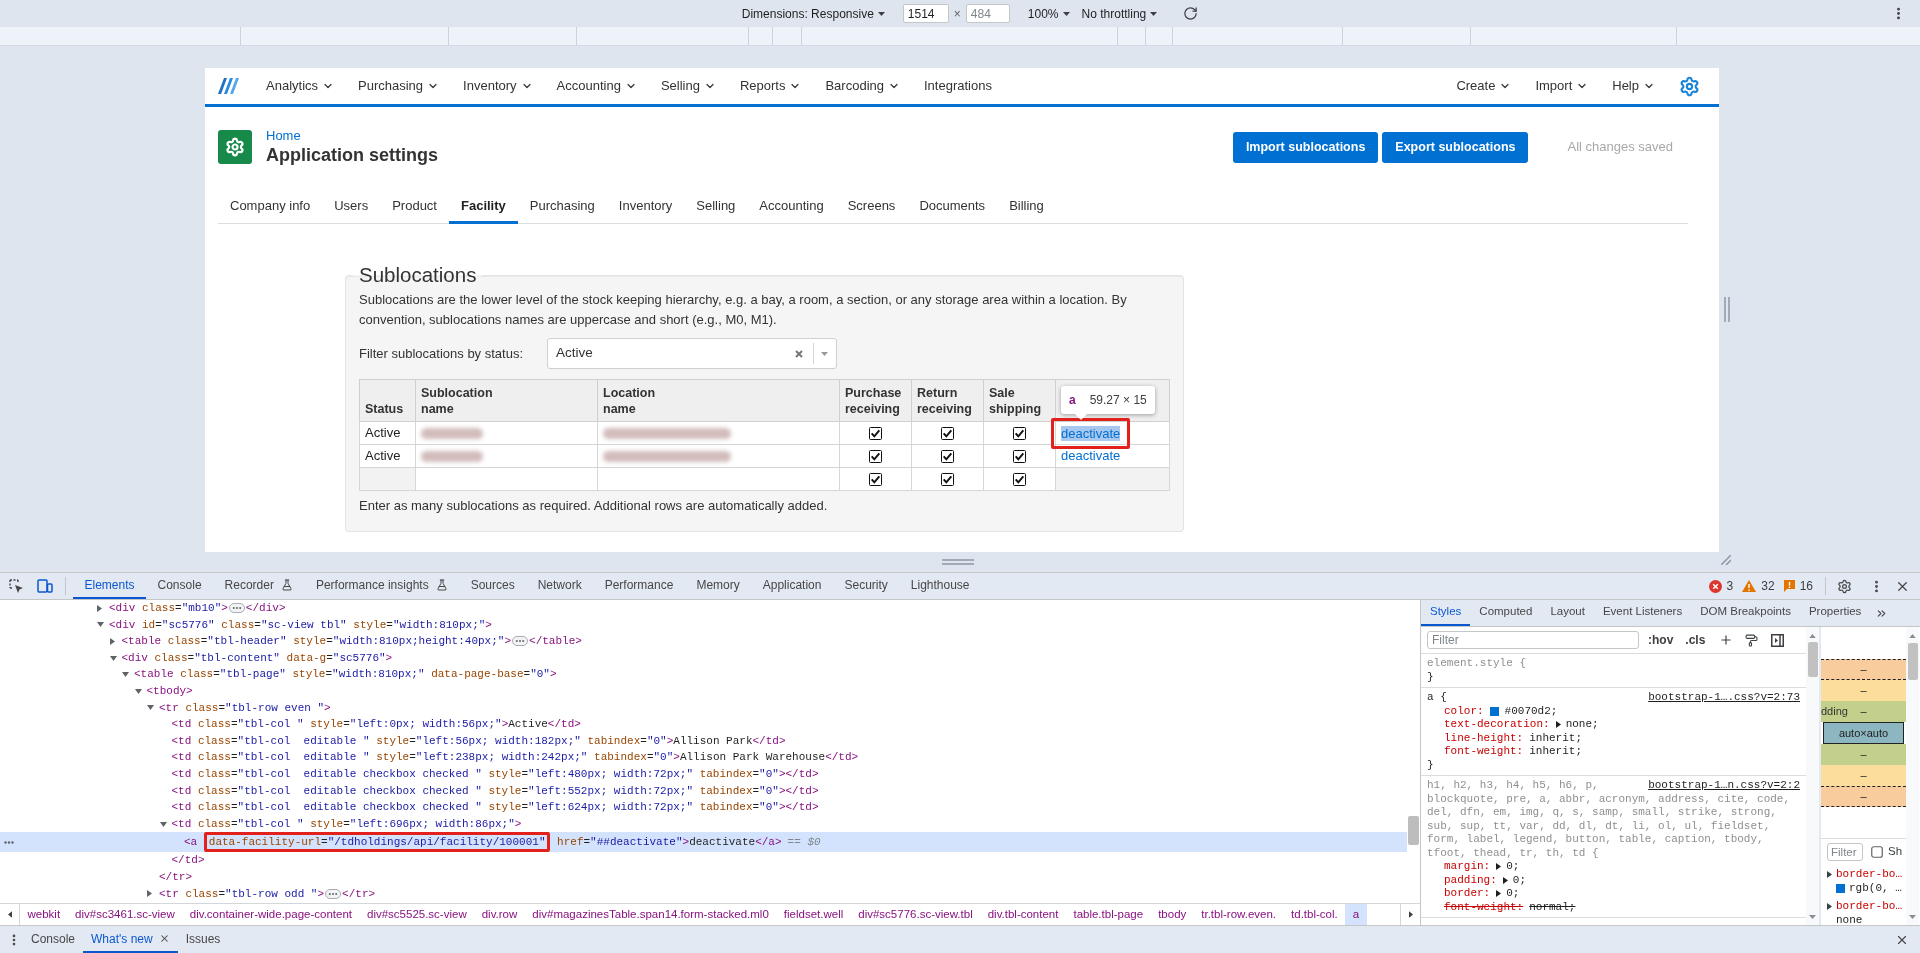 This screenshot has width=1920, height=953. Describe the element at coordinates (799, 353) in the screenshot. I see `clear-icon` at that location.